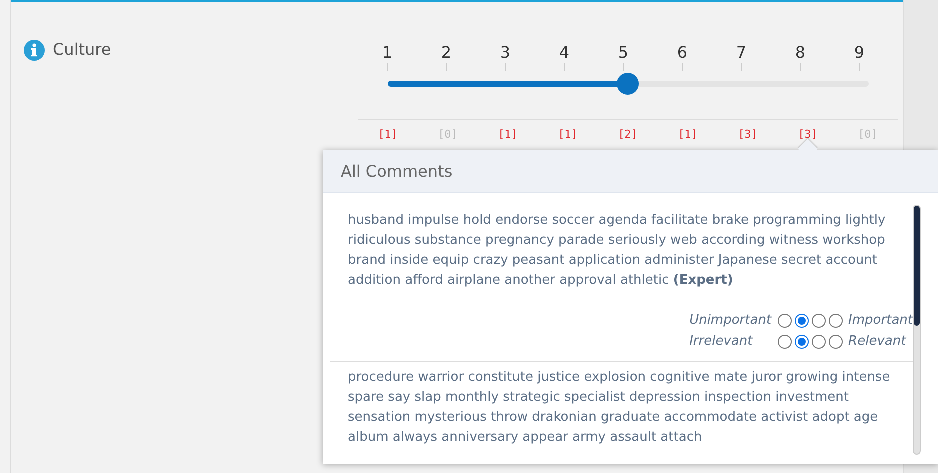 Image resolution: width=938 pixels, height=473 pixels. I want to click on criterion-label: Culture, so click(82, 50).